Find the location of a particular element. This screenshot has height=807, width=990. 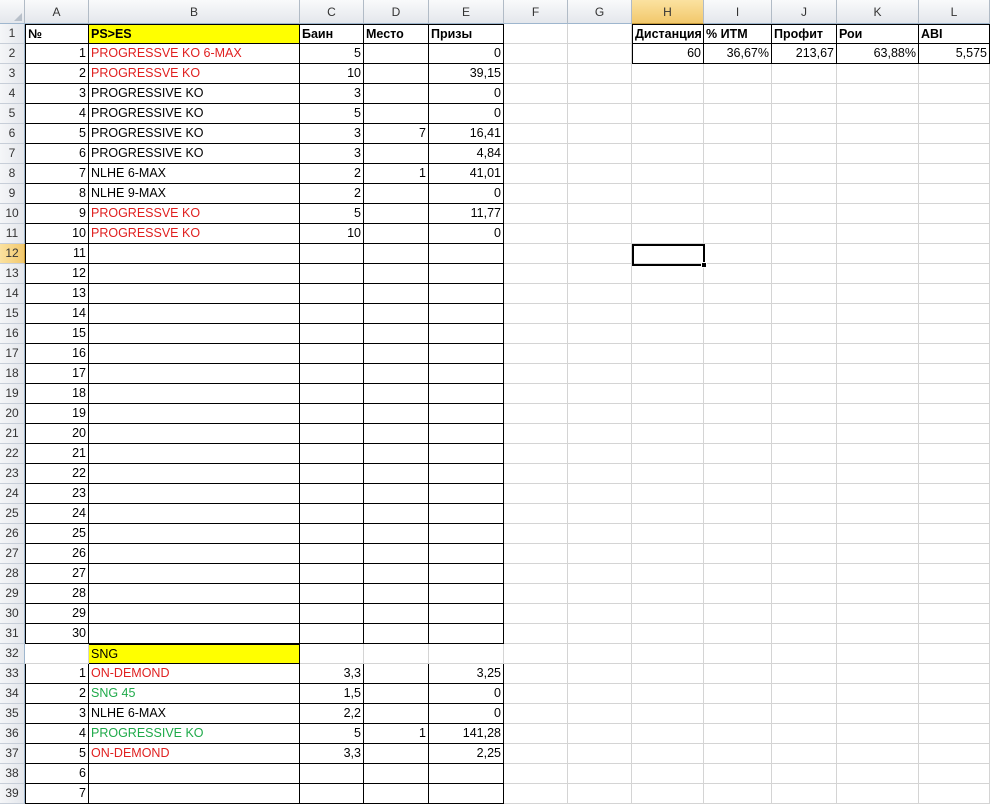

column-header-h: H is located at coordinates (668, 12).